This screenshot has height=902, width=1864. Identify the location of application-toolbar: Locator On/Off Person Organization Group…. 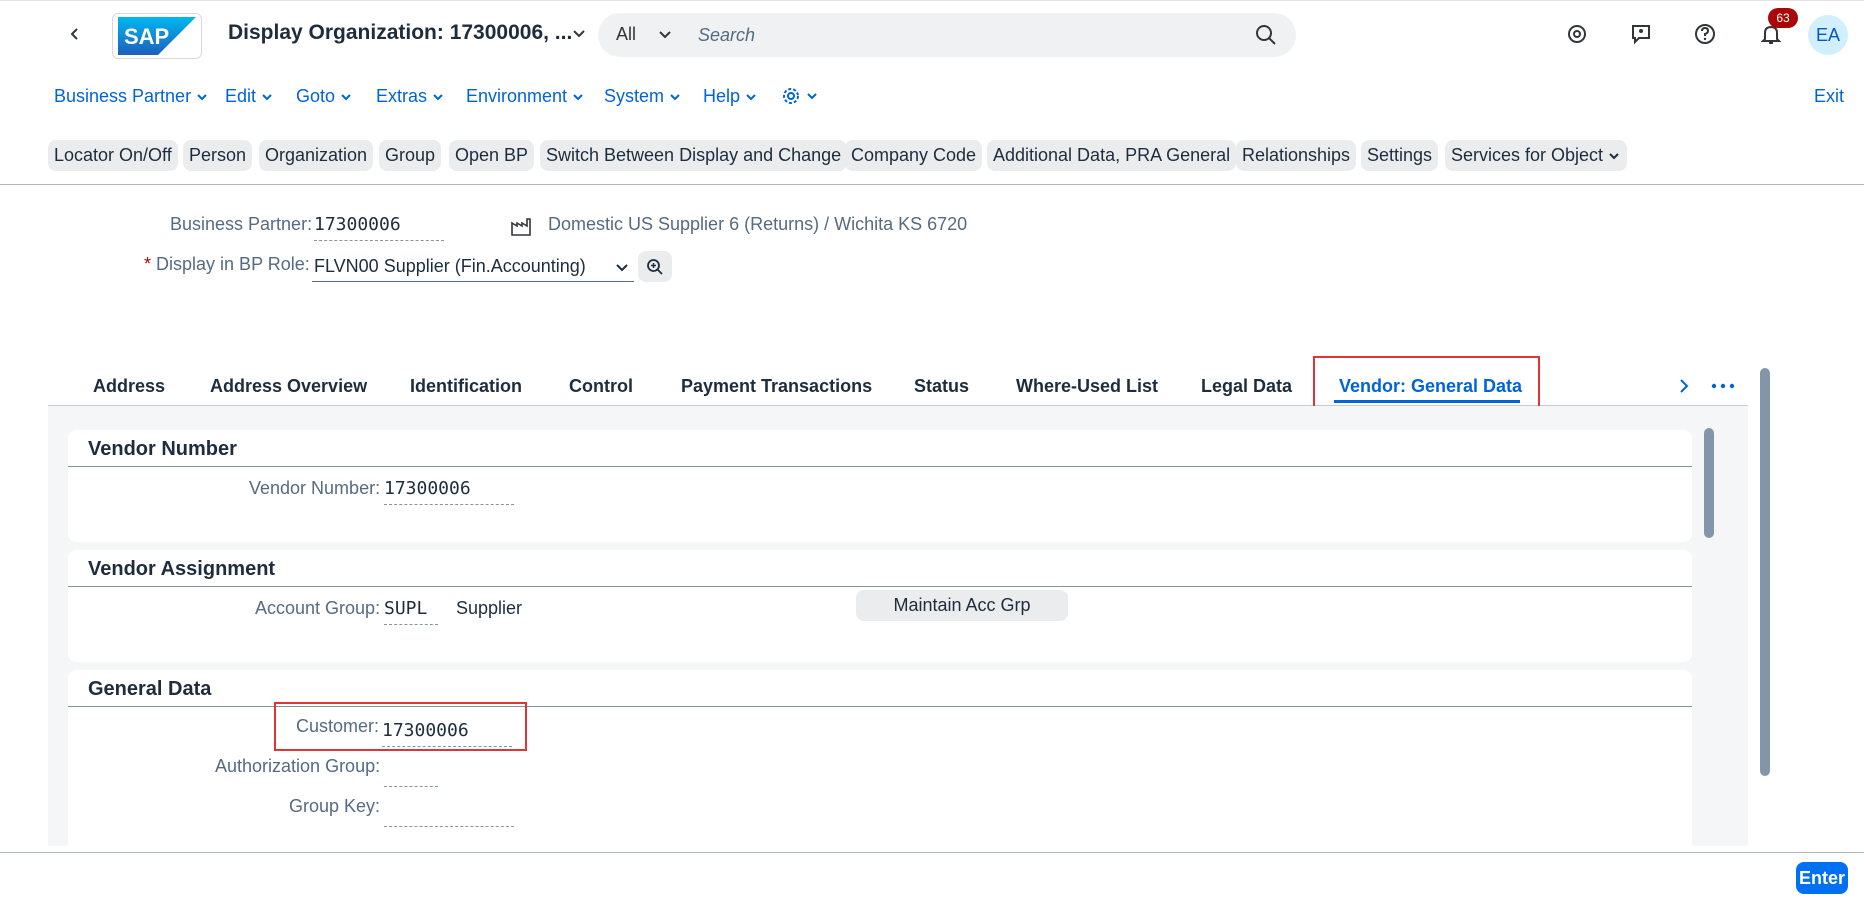
(932, 156).